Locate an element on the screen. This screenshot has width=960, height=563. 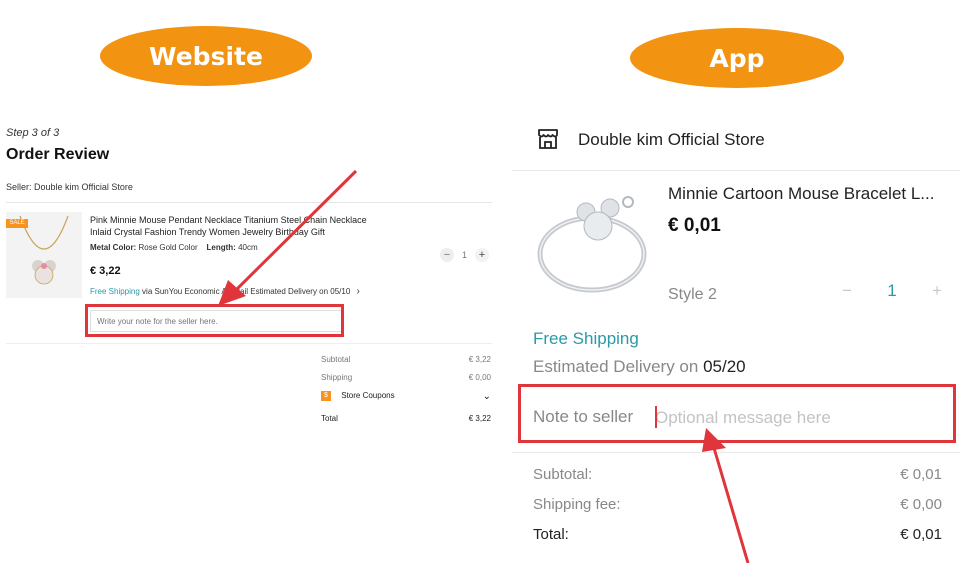
eta-label: Estimated Delivery on is located at coordinates (616, 366).